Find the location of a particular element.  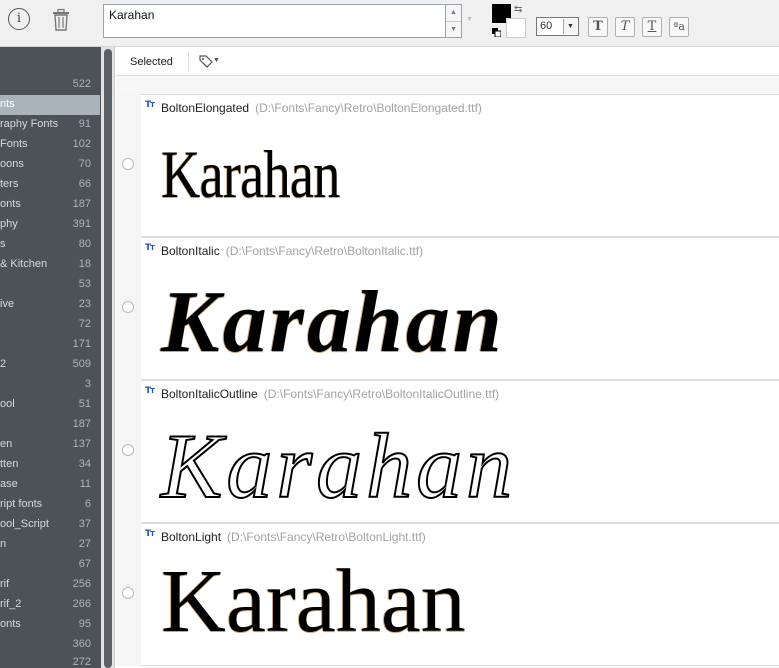

sidebar-item-label: raphy Fonts is located at coordinates (29, 124).